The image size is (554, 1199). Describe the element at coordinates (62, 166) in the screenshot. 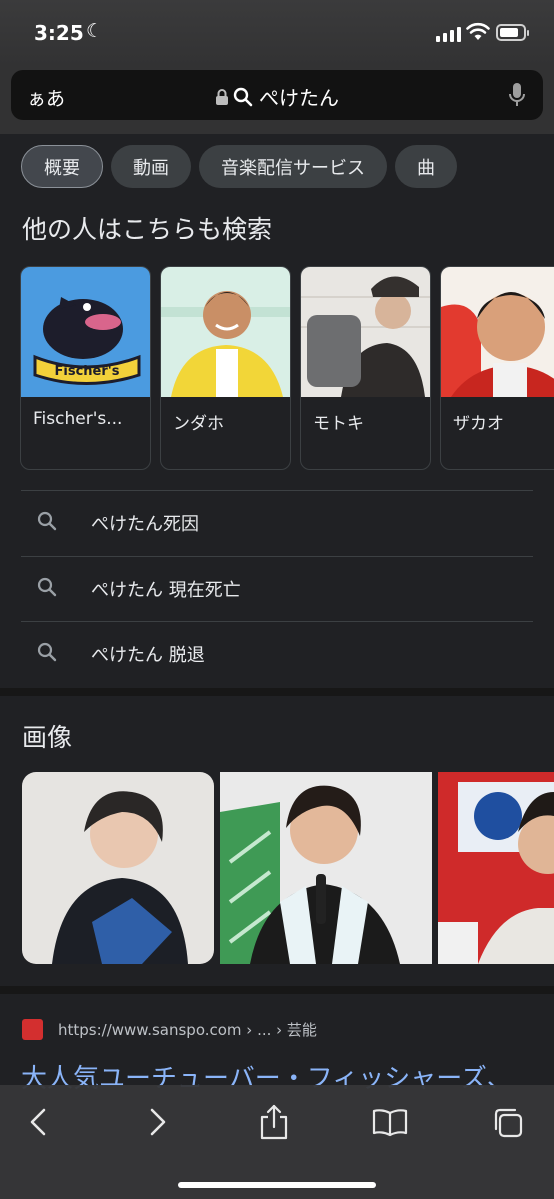

I see `chip-overview: 概要` at that location.